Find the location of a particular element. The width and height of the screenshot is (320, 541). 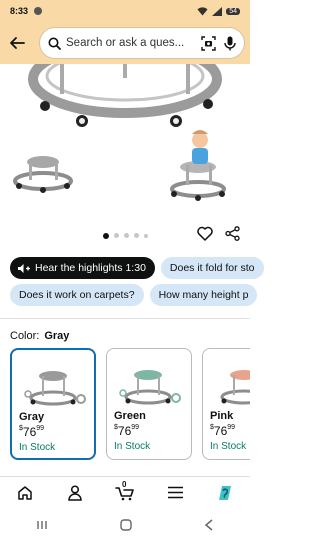

wifi-icon is located at coordinates (202, 10).